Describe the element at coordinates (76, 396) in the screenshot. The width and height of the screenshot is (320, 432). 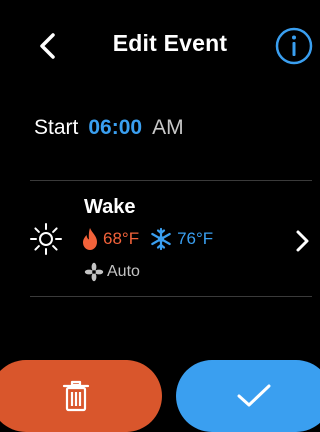
I see `trash-icon` at that location.